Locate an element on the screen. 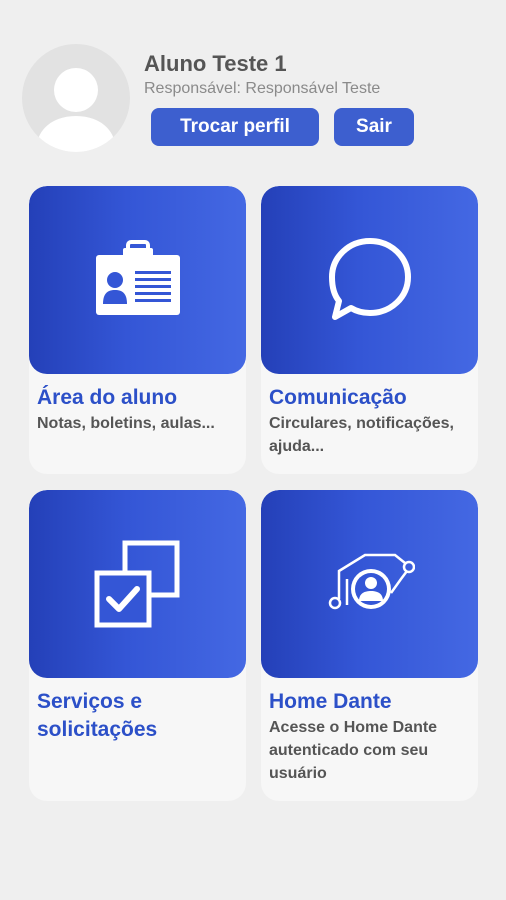 The width and height of the screenshot is (506, 900). user-silhouette-icon is located at coordinates (76, 110).